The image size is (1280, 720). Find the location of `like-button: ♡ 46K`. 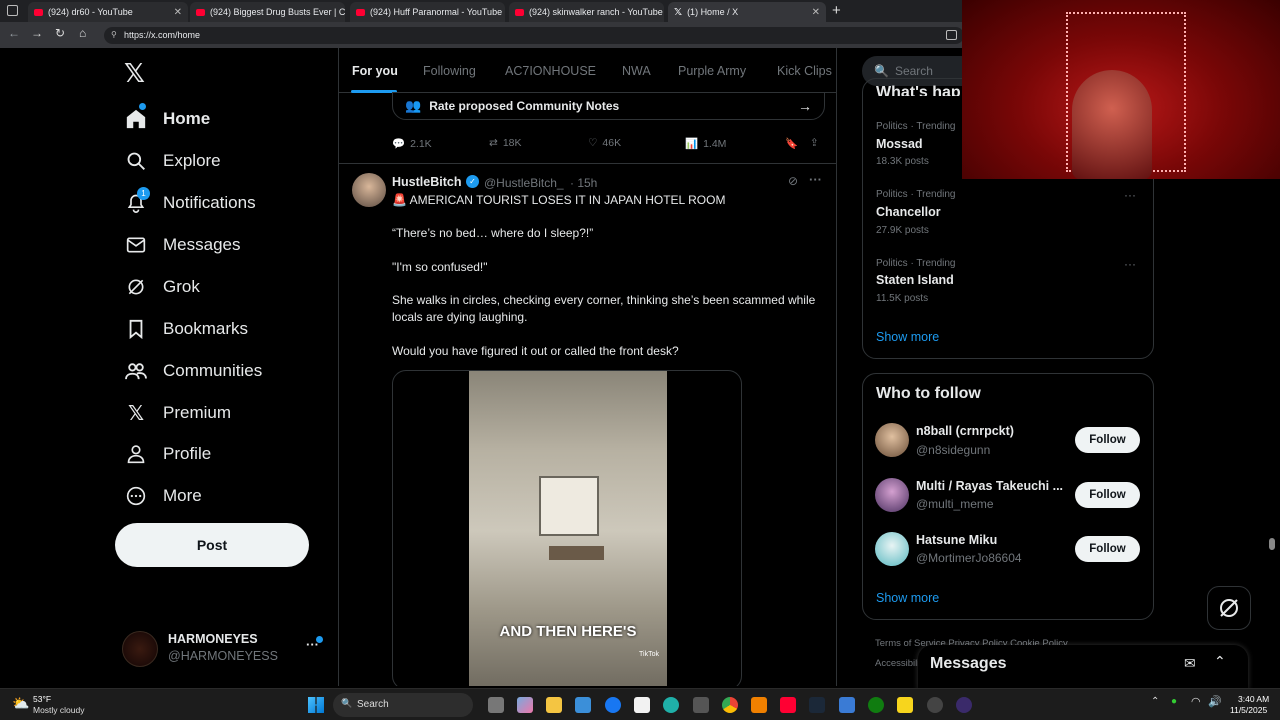

like-button: ♡ 46K is located at coordinates (604, 143).